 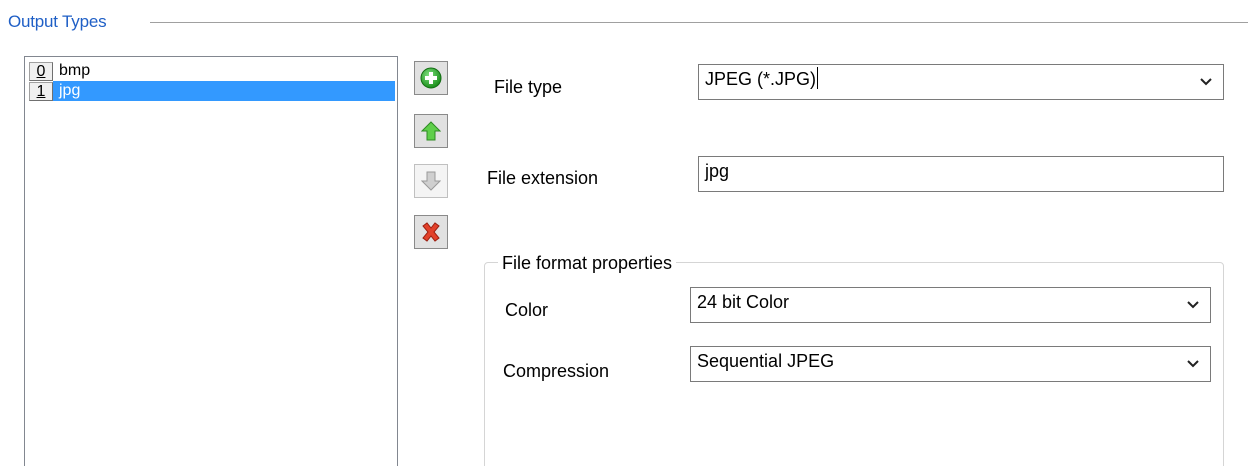 What do you see at coordinates (41, 91) in the screenshot?
I see `list-item-index: 1` at bounding box center [41, 91].